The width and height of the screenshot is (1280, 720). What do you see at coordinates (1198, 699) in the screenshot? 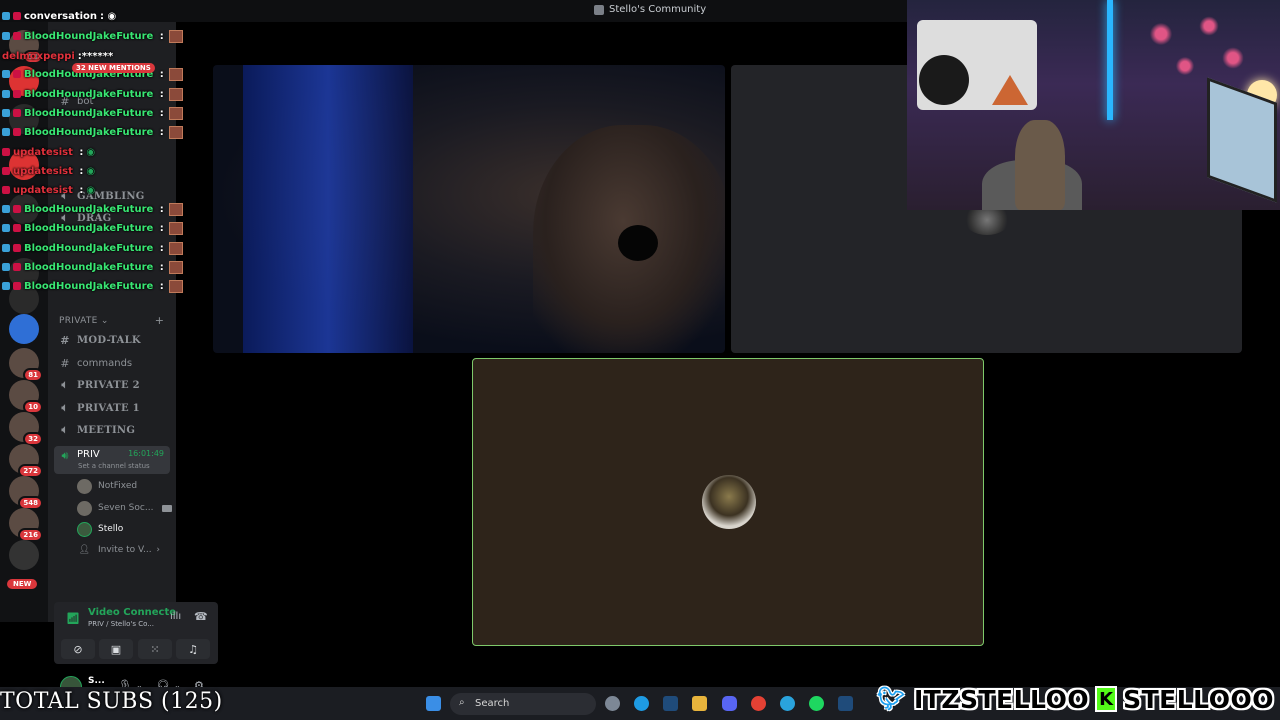
I see `kick-handle: STELLOOO` at bounding box center [1198, 699].